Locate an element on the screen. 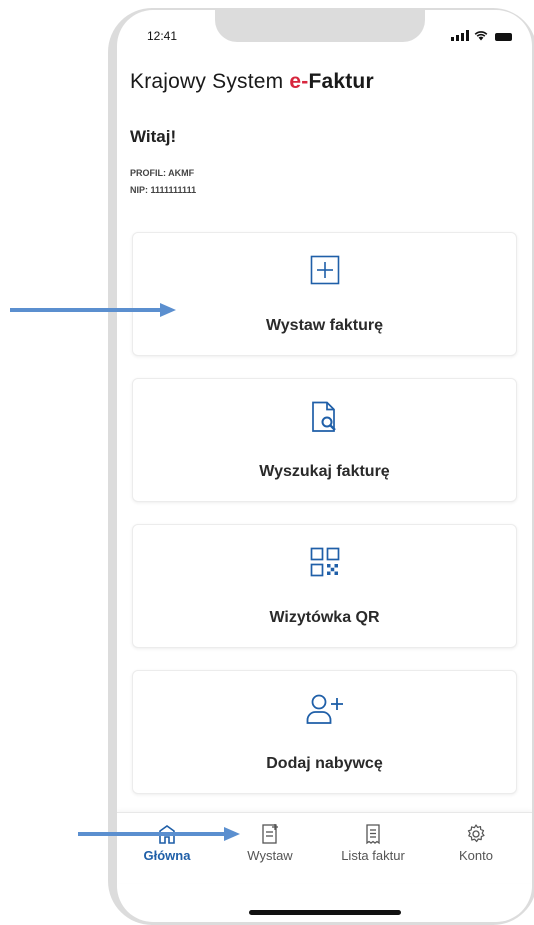 This screenshot has height=925, width=534. action-card-wyszukaj-fakture: Wyszukaj fakturę is located at coordinates (324, 440).